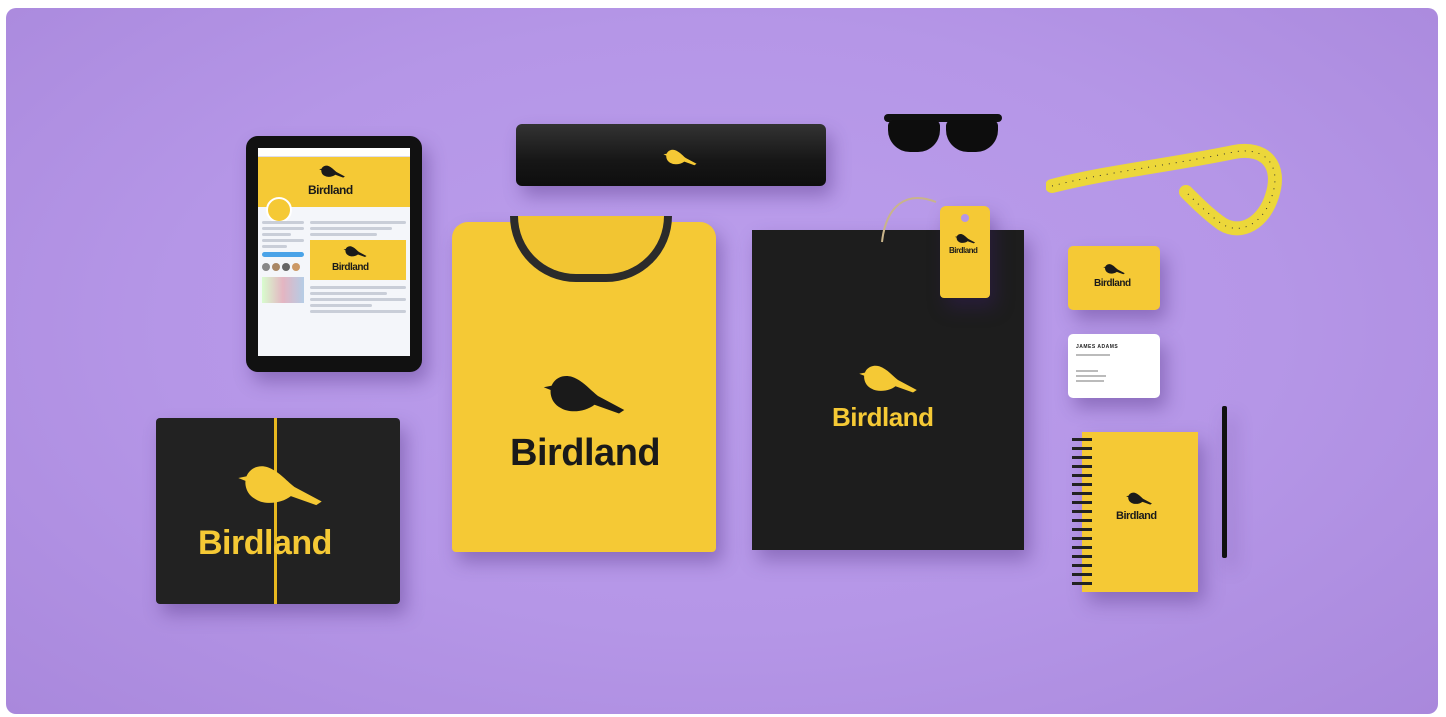  Describe the element at coordinates (1112, 283) in the screenshot. I see `card-brand-text: Birdland` at that location.